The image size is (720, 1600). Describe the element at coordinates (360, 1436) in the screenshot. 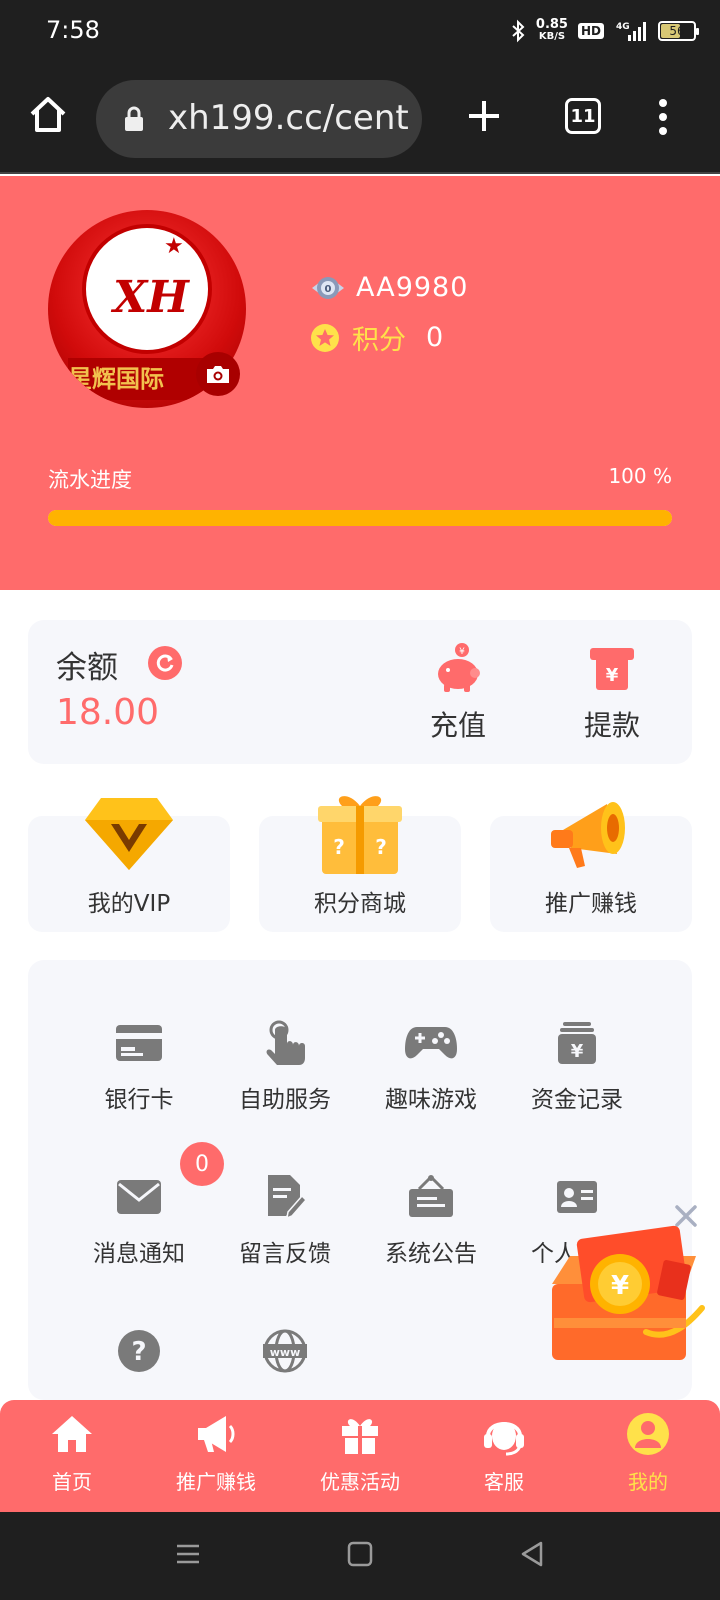

I see `gift-icon` at that location.